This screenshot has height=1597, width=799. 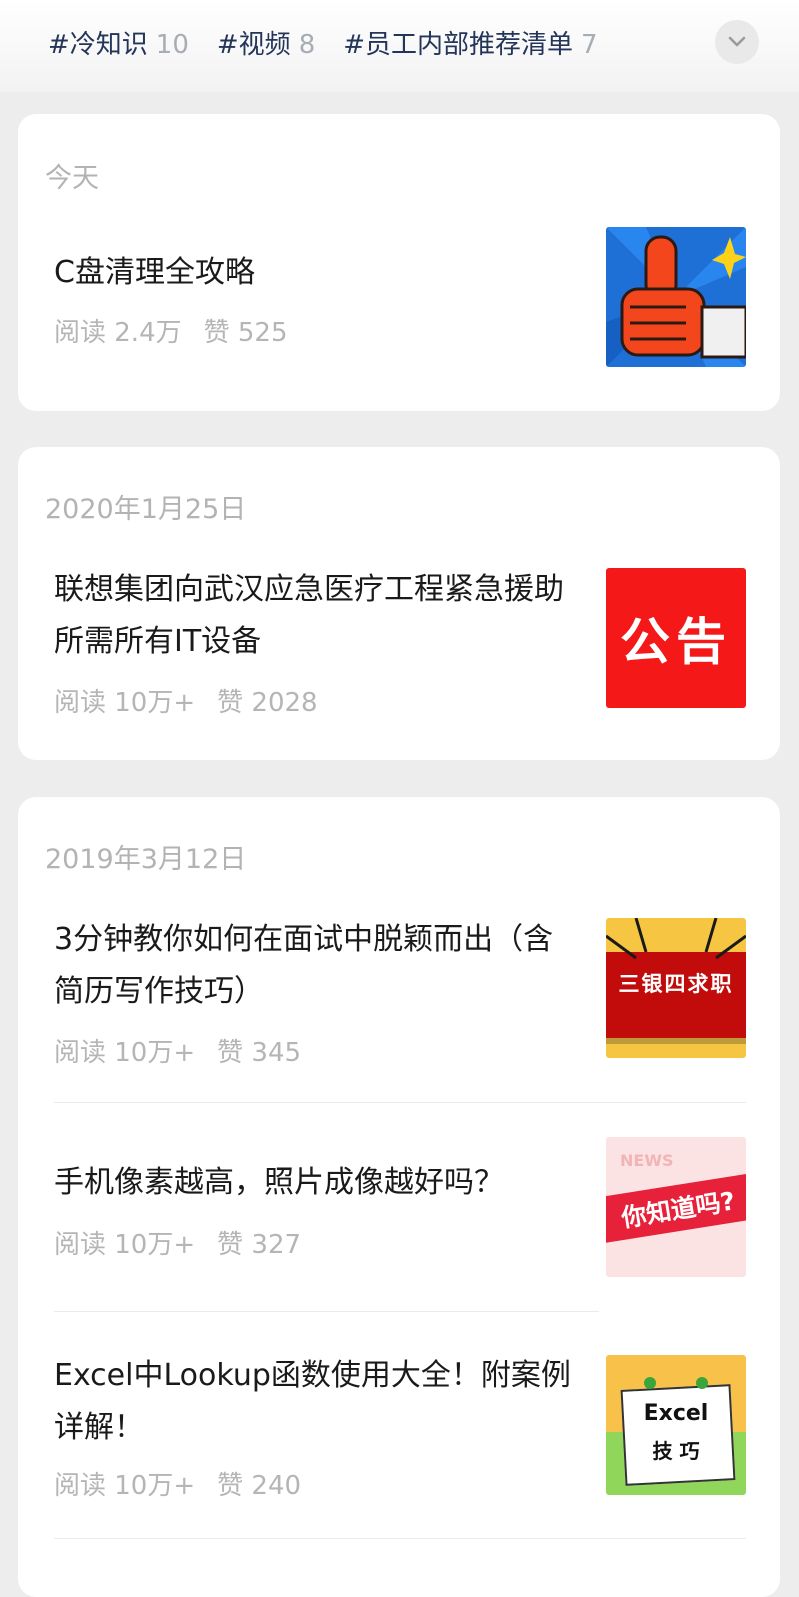 I want to click on thumbnail-subtext: NEWS, so click(x=647, y=1160).